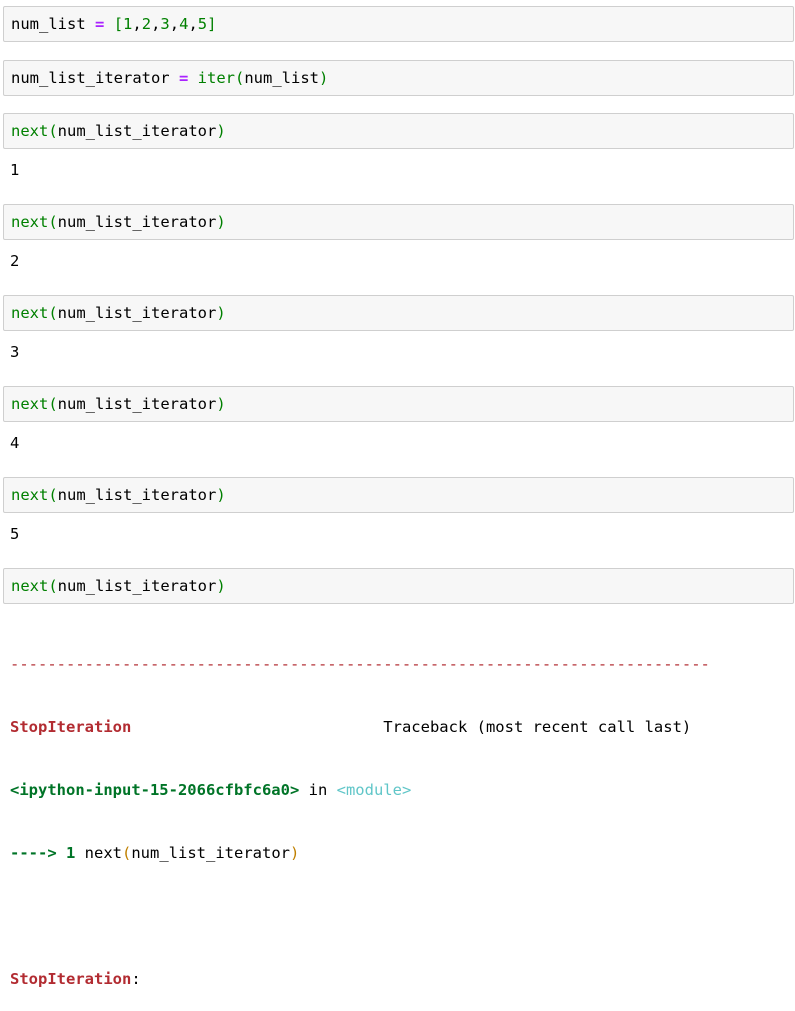 The width and height of the screenshot is (795, 1011). Describe the element at coordinates (48, 24) in the screenshot. I see `code-variable: num_list` at that location.